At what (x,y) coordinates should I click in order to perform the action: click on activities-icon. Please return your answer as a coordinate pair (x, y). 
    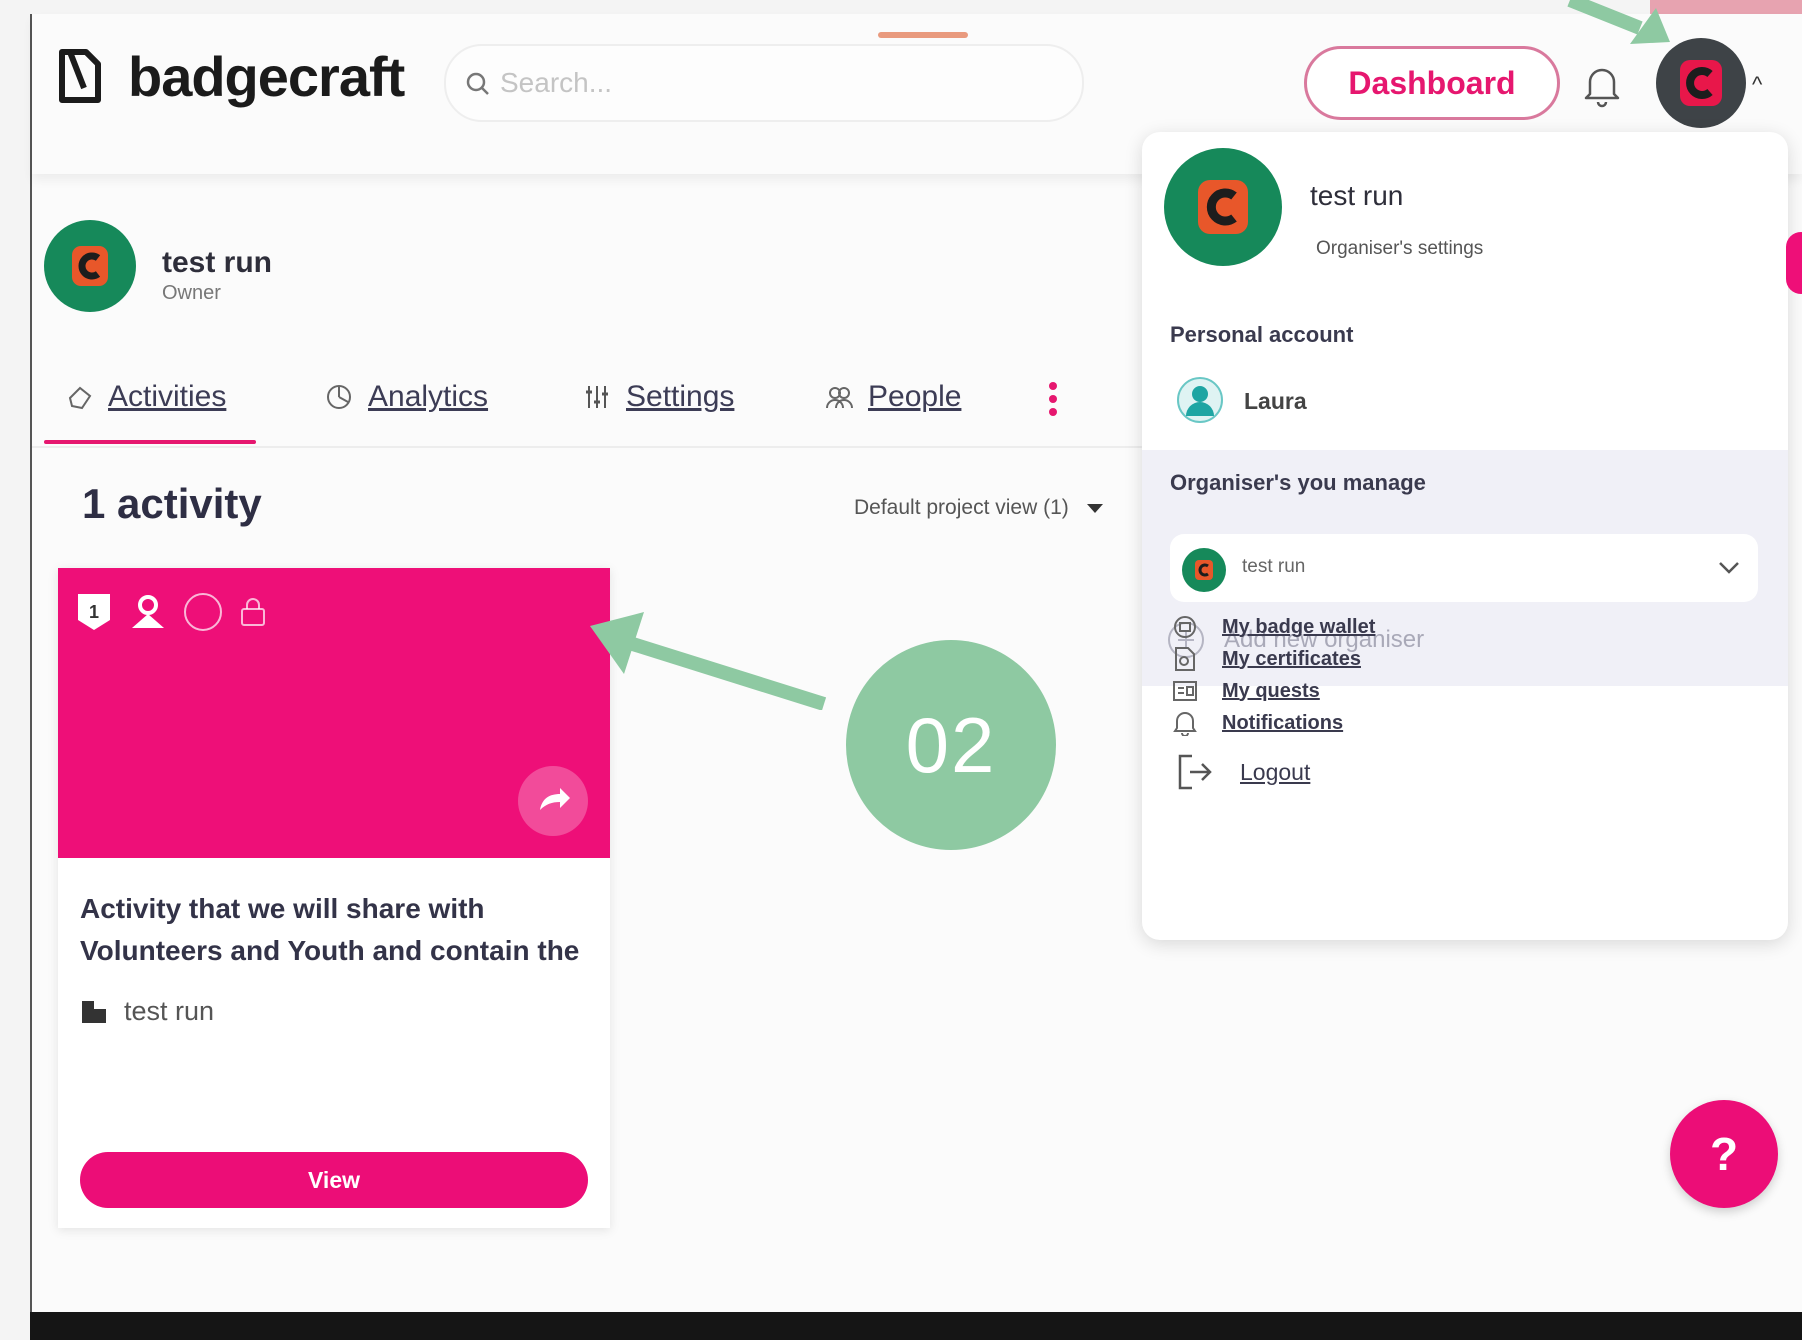
    Looking at the image, I should click on (80, 398).